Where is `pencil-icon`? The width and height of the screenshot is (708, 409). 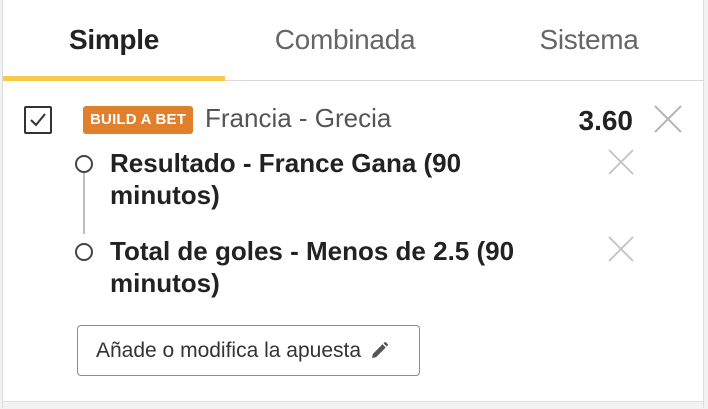 pencil-icon is located at coordinates (379, 351).